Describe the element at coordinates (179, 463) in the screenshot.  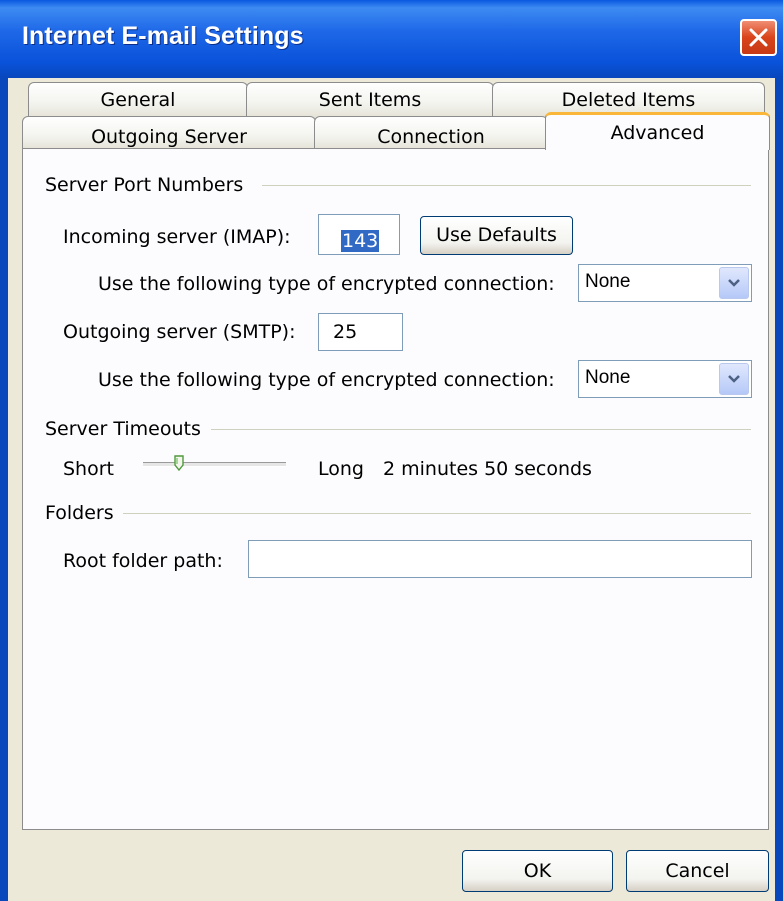
I see `timeout-slider-thumb` at that location.